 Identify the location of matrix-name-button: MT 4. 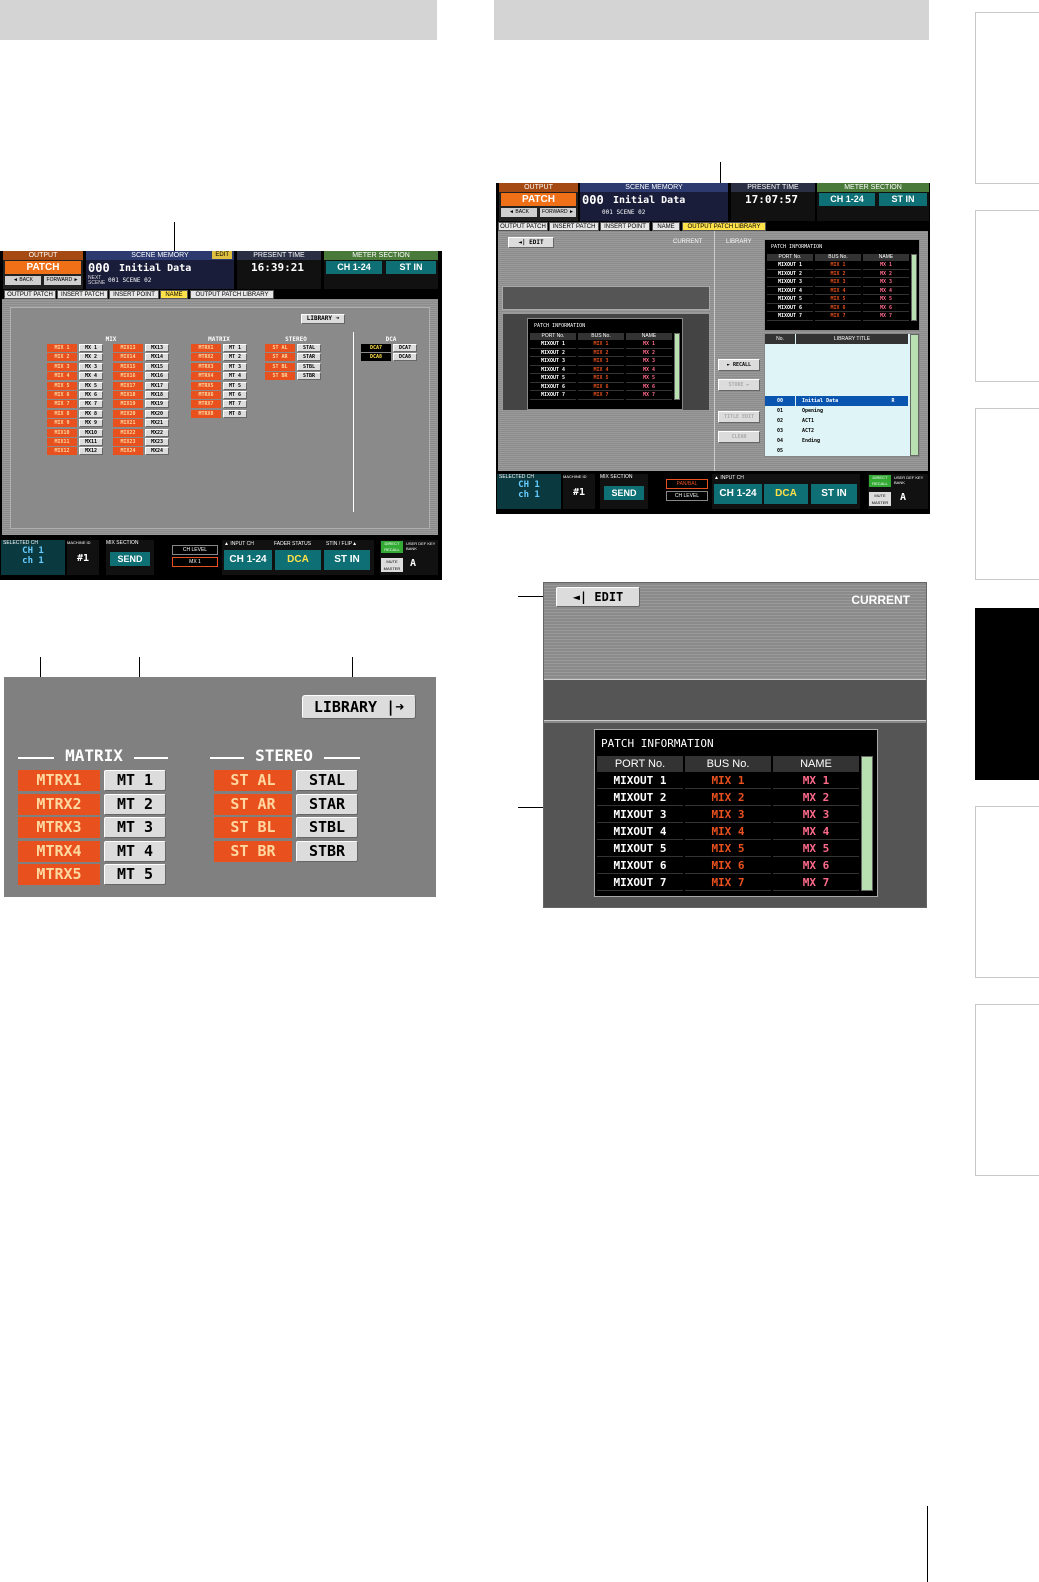
(135, 851).